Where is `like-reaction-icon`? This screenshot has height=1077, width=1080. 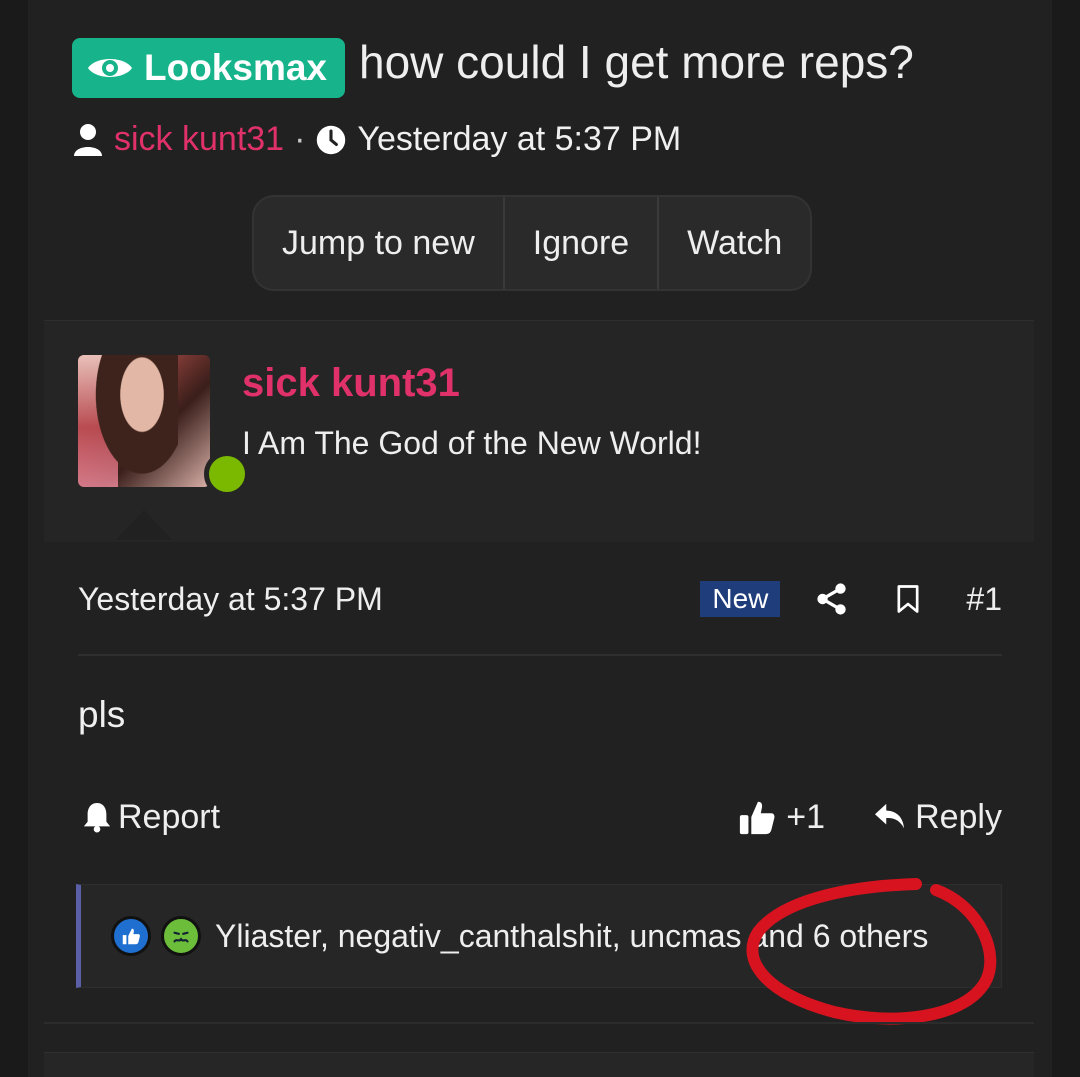 like-reaction-icon is located at coordinates (131, 936).